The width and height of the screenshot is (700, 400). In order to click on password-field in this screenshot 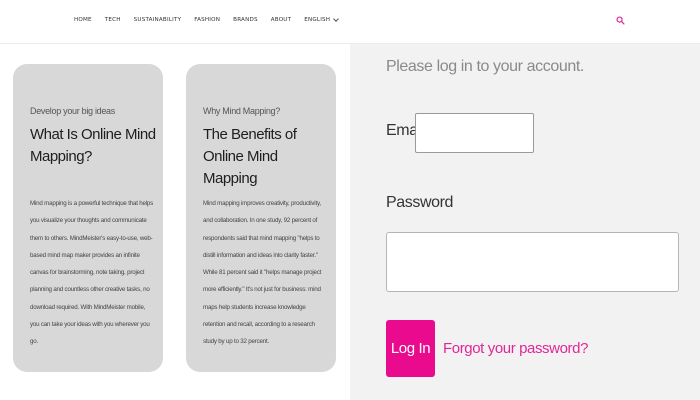, I will do `click(532, 262)`.